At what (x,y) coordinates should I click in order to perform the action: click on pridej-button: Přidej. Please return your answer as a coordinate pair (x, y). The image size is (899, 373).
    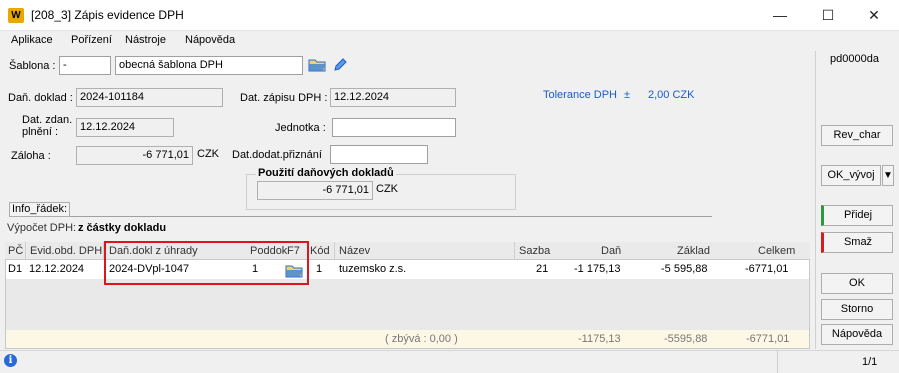
    Looking at the image, I should click on (857, 215).